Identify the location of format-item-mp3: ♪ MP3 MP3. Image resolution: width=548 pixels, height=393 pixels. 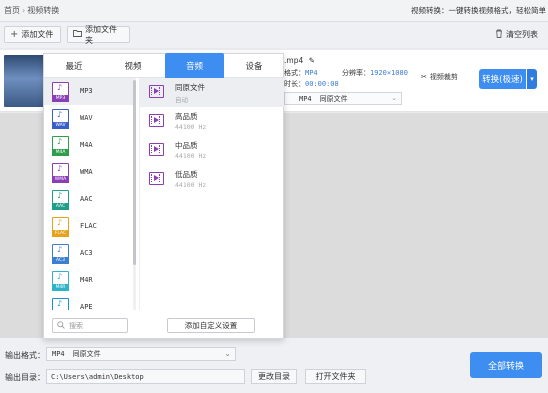
(88, 91).